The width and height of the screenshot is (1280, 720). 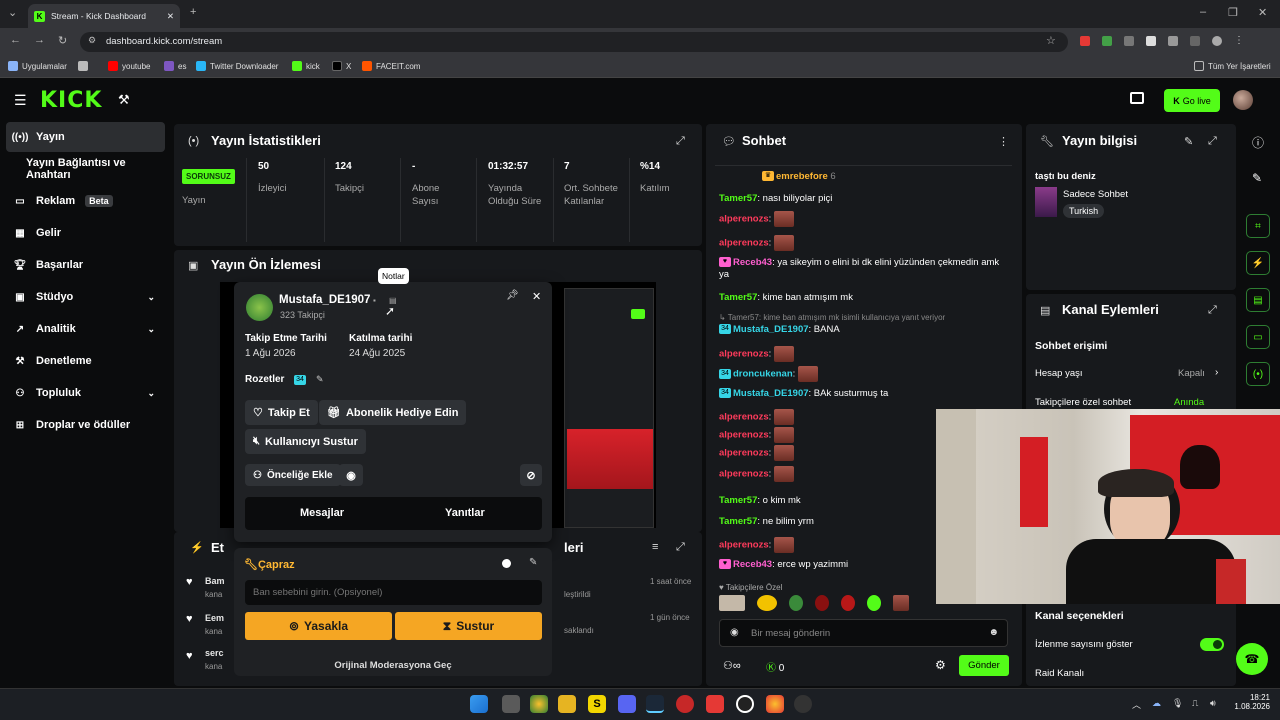 I want to click on sidebar-item-analitik: ↗ Analitik ⌄, so click(x=85, y=329).